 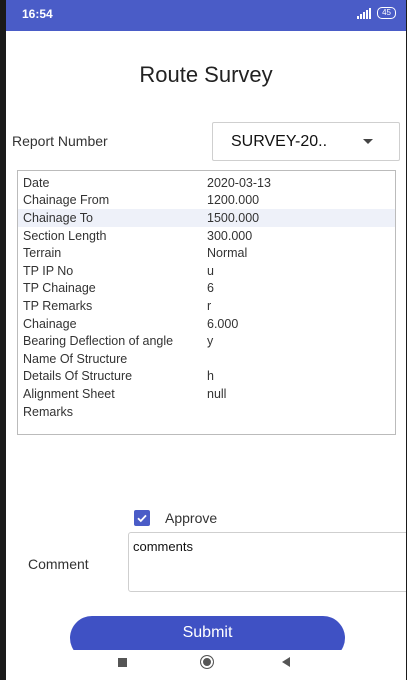 I want to click on detail-key: Chainage, so click(x=50, y=323).